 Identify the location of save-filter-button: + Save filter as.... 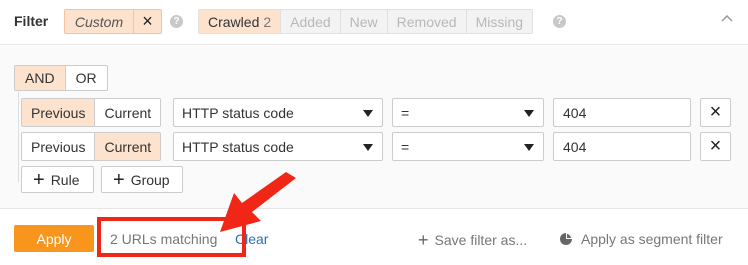
(472, 240).